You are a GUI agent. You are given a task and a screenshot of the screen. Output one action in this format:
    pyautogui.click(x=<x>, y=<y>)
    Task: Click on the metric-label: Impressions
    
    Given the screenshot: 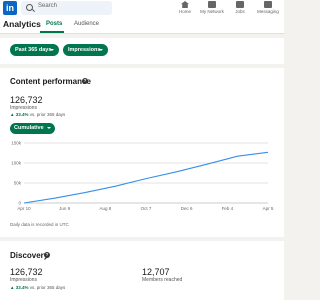 What is the action you would take?
    pyautogui.click(x=84, y=50)
    